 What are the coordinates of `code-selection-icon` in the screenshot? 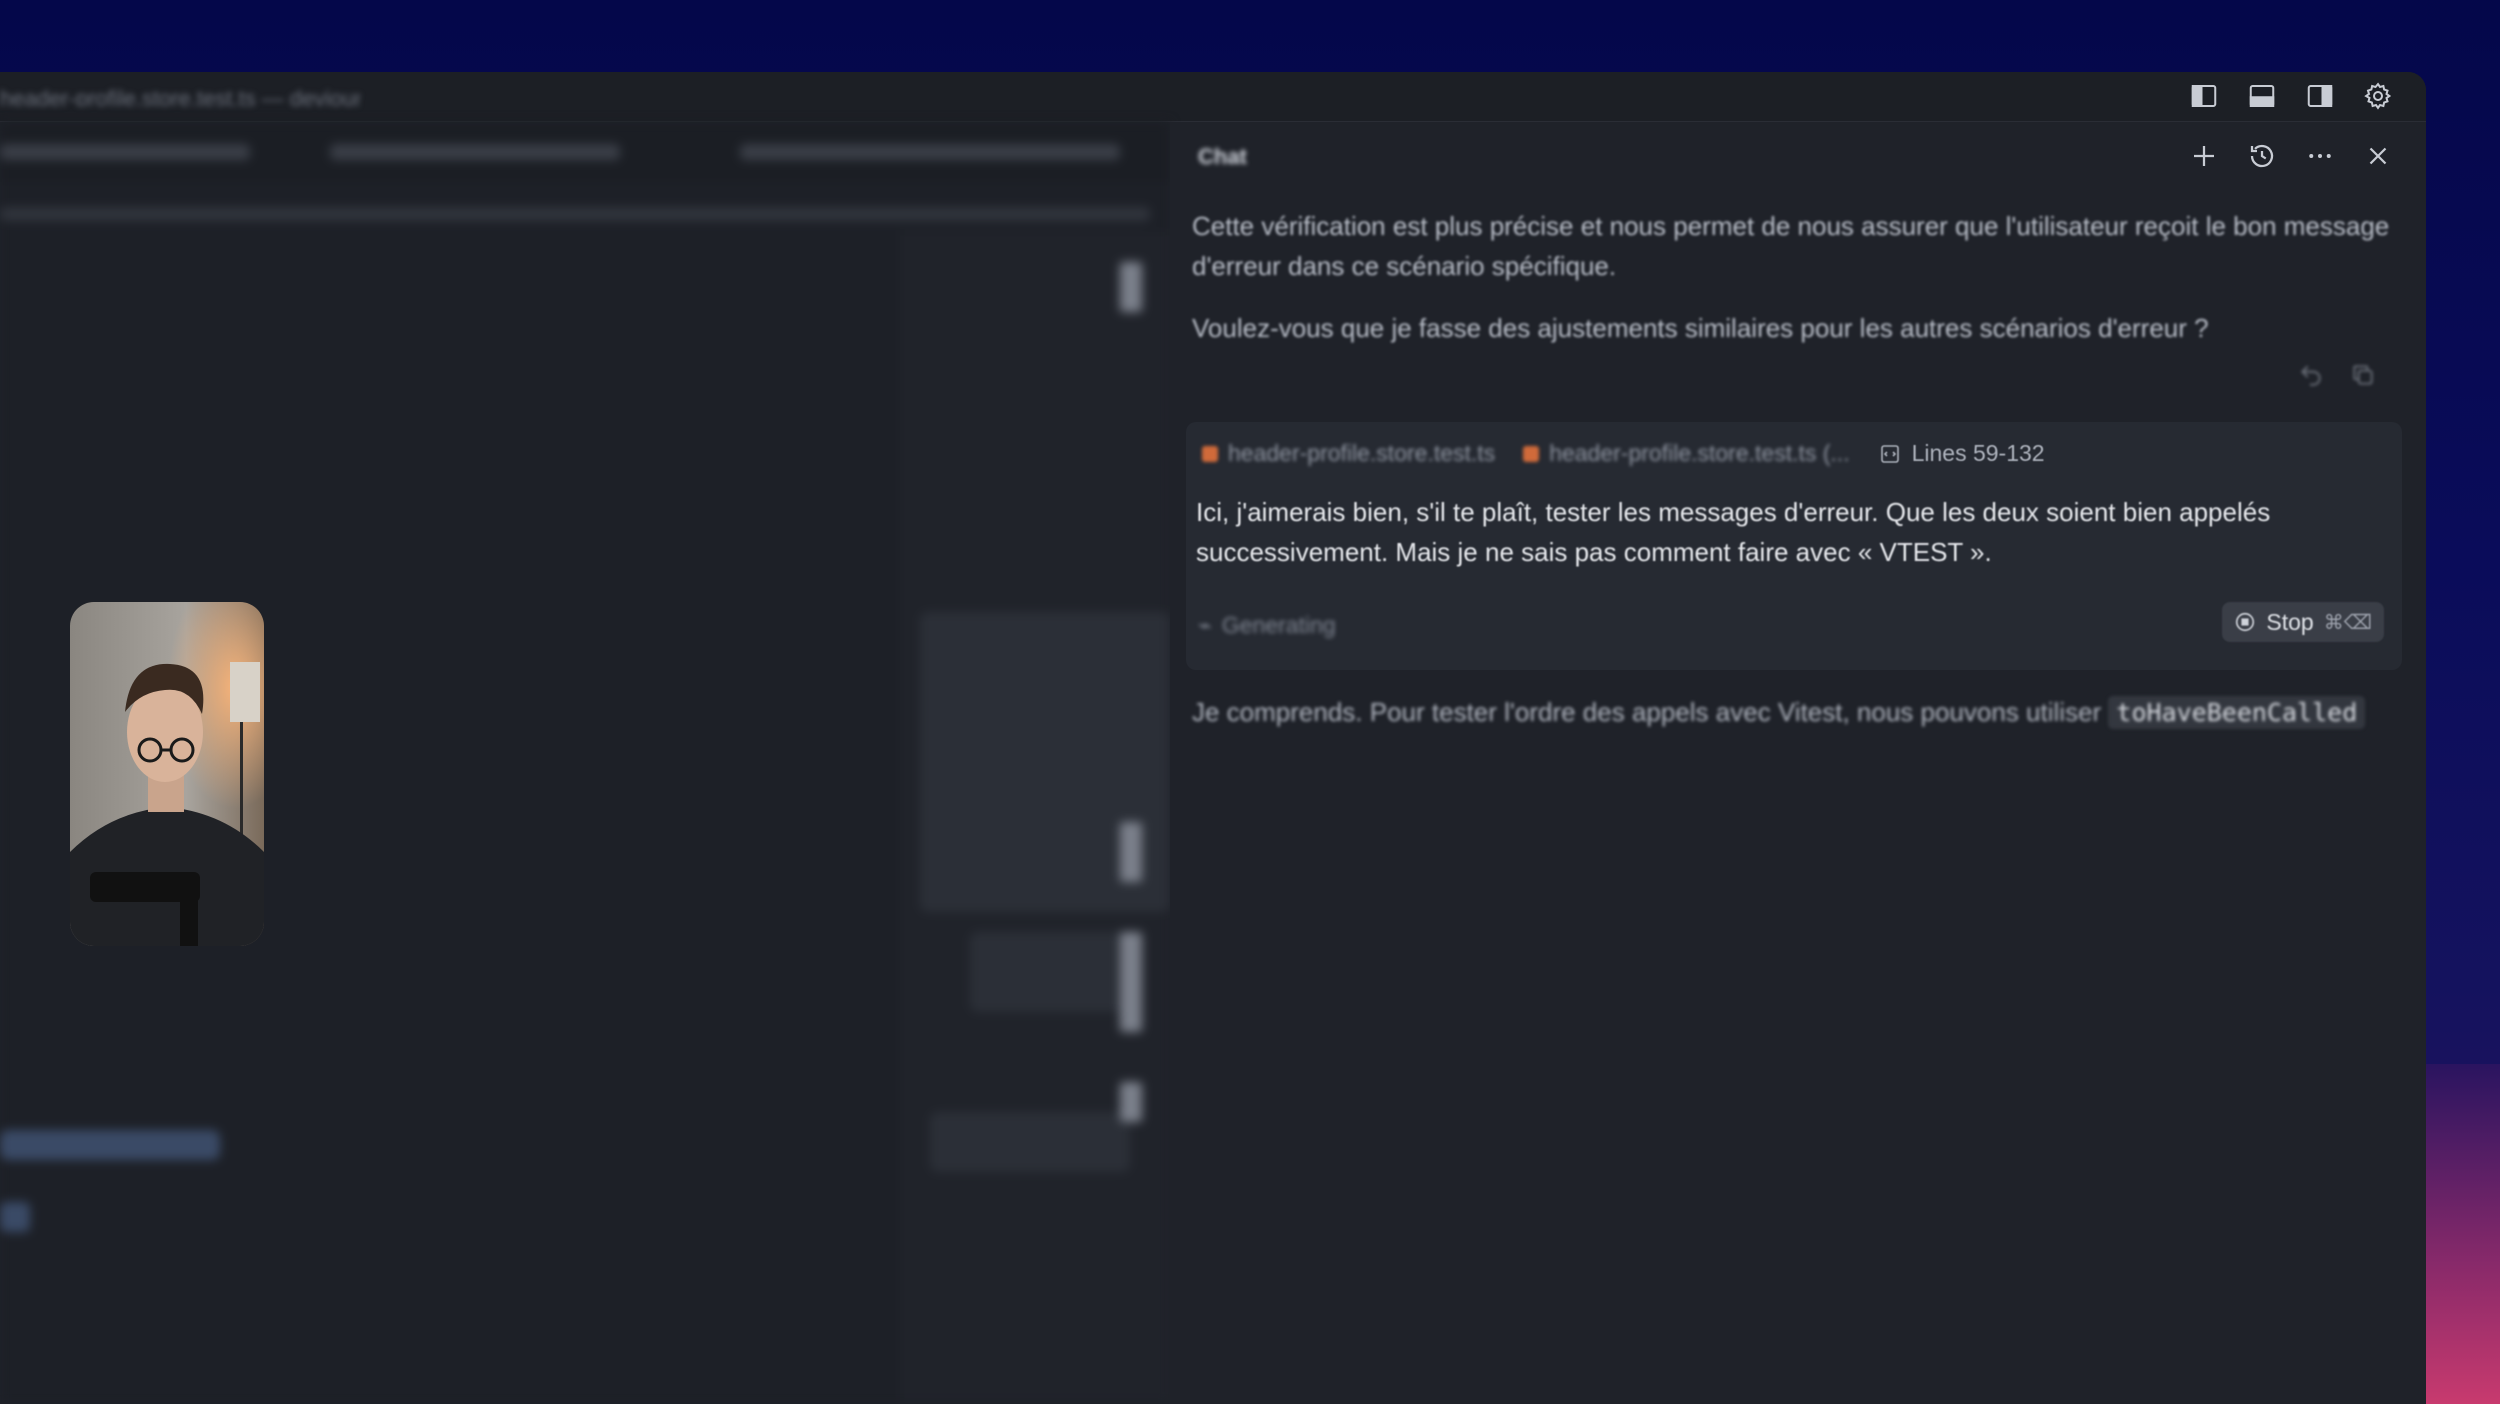 It's located at (1889, 453).